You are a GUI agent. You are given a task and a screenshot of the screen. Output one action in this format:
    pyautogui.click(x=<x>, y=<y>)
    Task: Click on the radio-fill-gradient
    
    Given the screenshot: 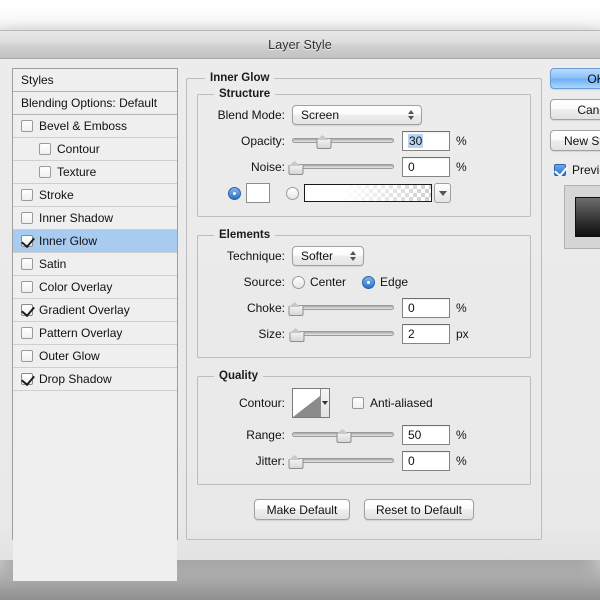 What is the action you would take?
    pyautogui.click(x=292, y=193)
    